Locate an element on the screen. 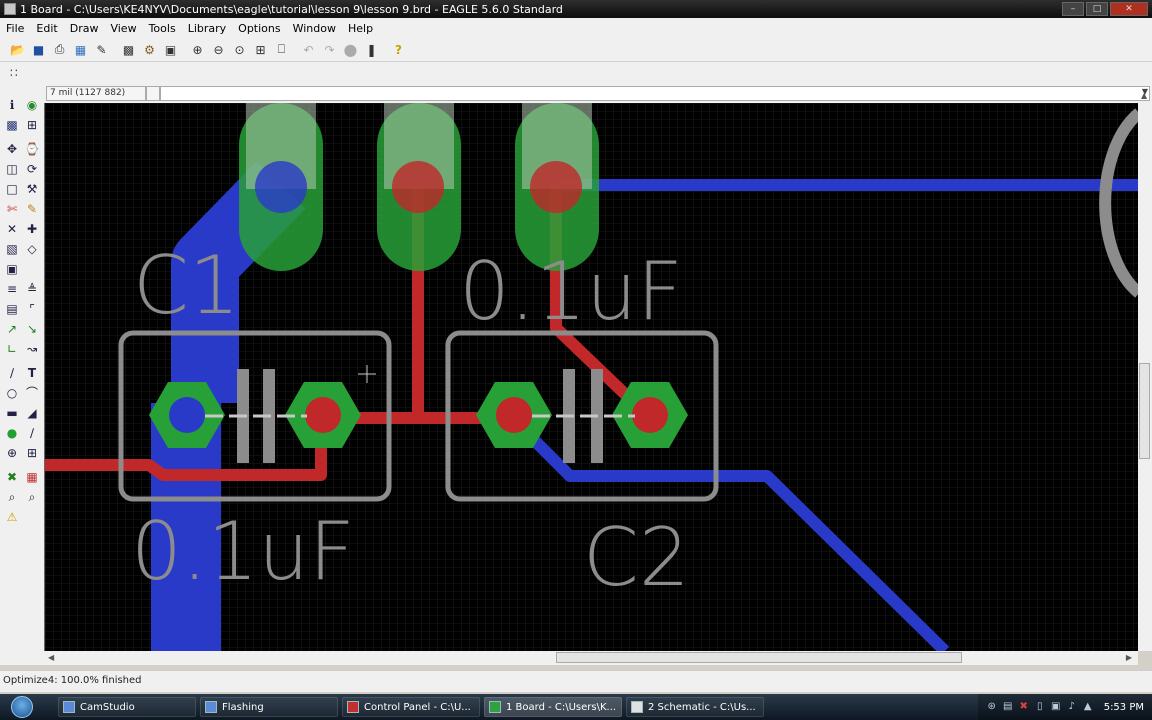 This screenshot has height=720, width=1152. vertical-scrollbar: ▲ is located at coordinates (1145, 371).